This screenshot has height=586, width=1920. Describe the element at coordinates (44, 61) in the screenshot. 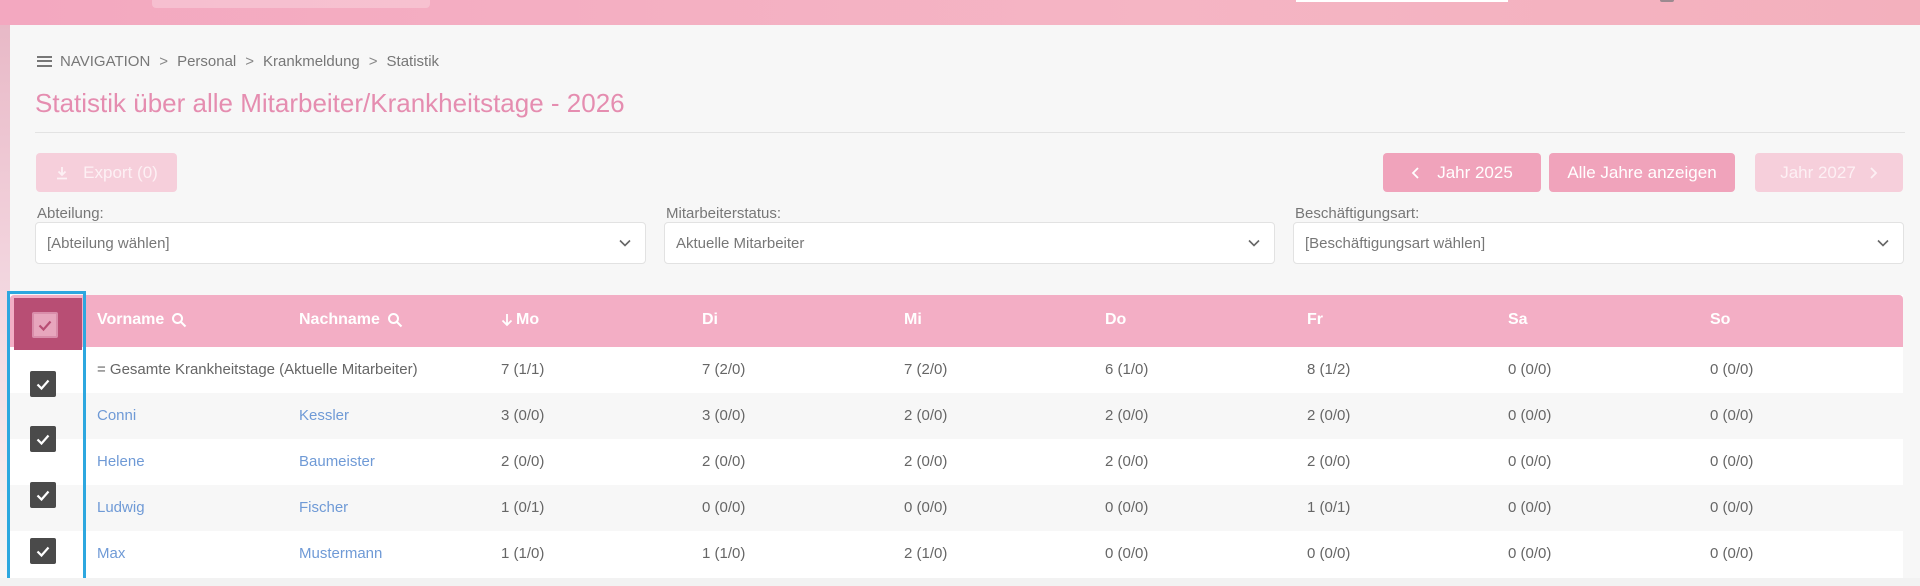

I see `hamburger-icon` at that location.